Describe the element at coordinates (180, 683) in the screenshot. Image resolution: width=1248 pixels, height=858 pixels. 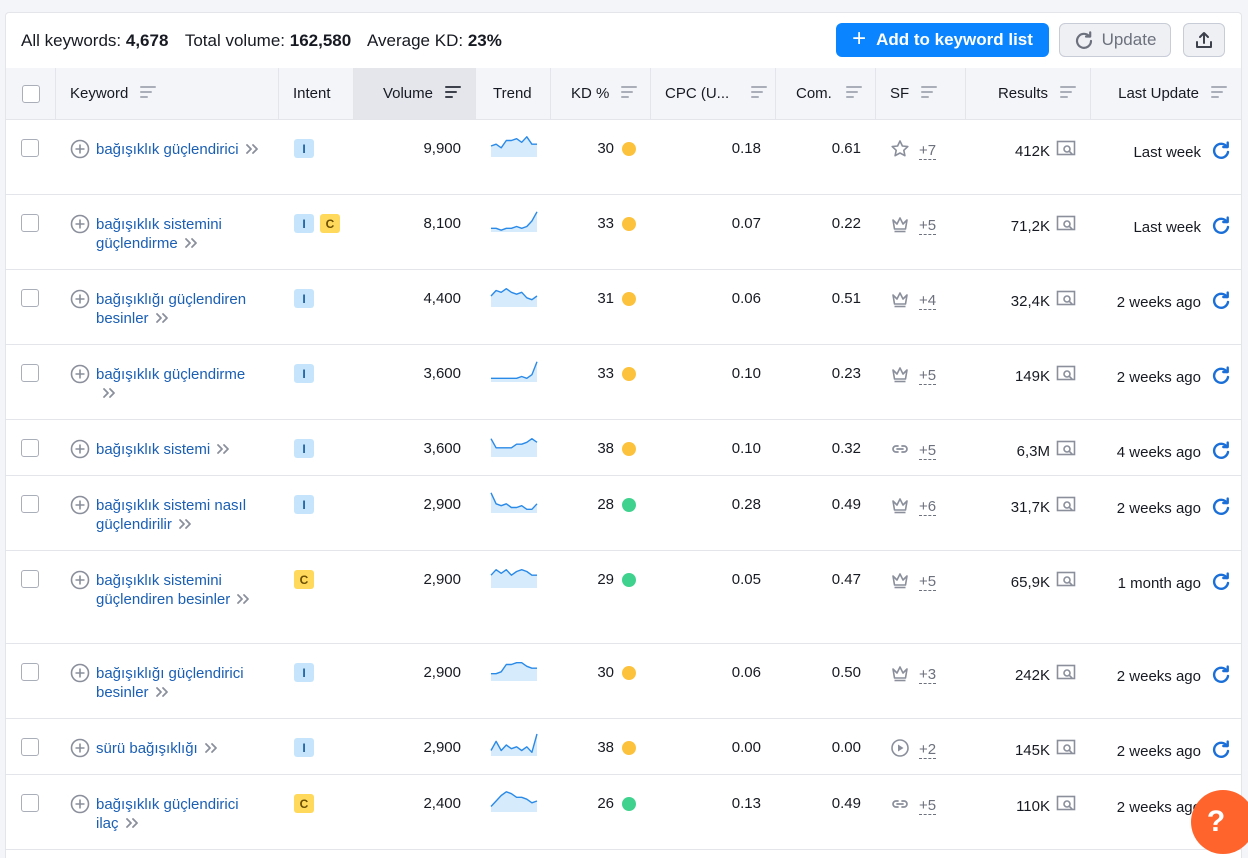
I see `keyword-link: bağışıklığı güçlendirici besinler` at that location.